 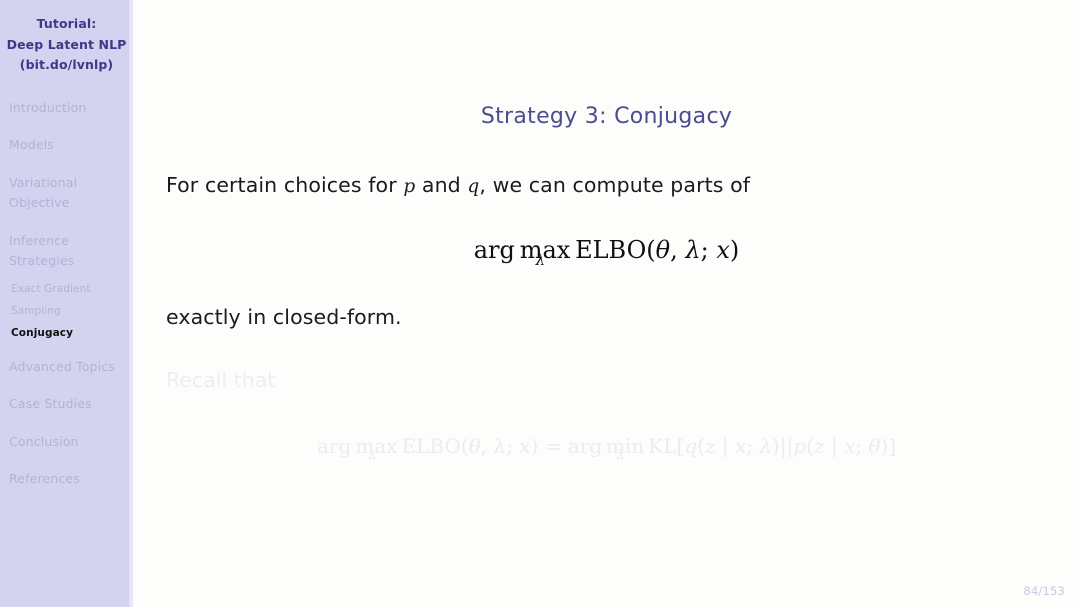 What do you see at coordinates (615, 185) in the screenshot?
I see `intro-part-3: , we can compute parts of` at bounding box center [615, 185].